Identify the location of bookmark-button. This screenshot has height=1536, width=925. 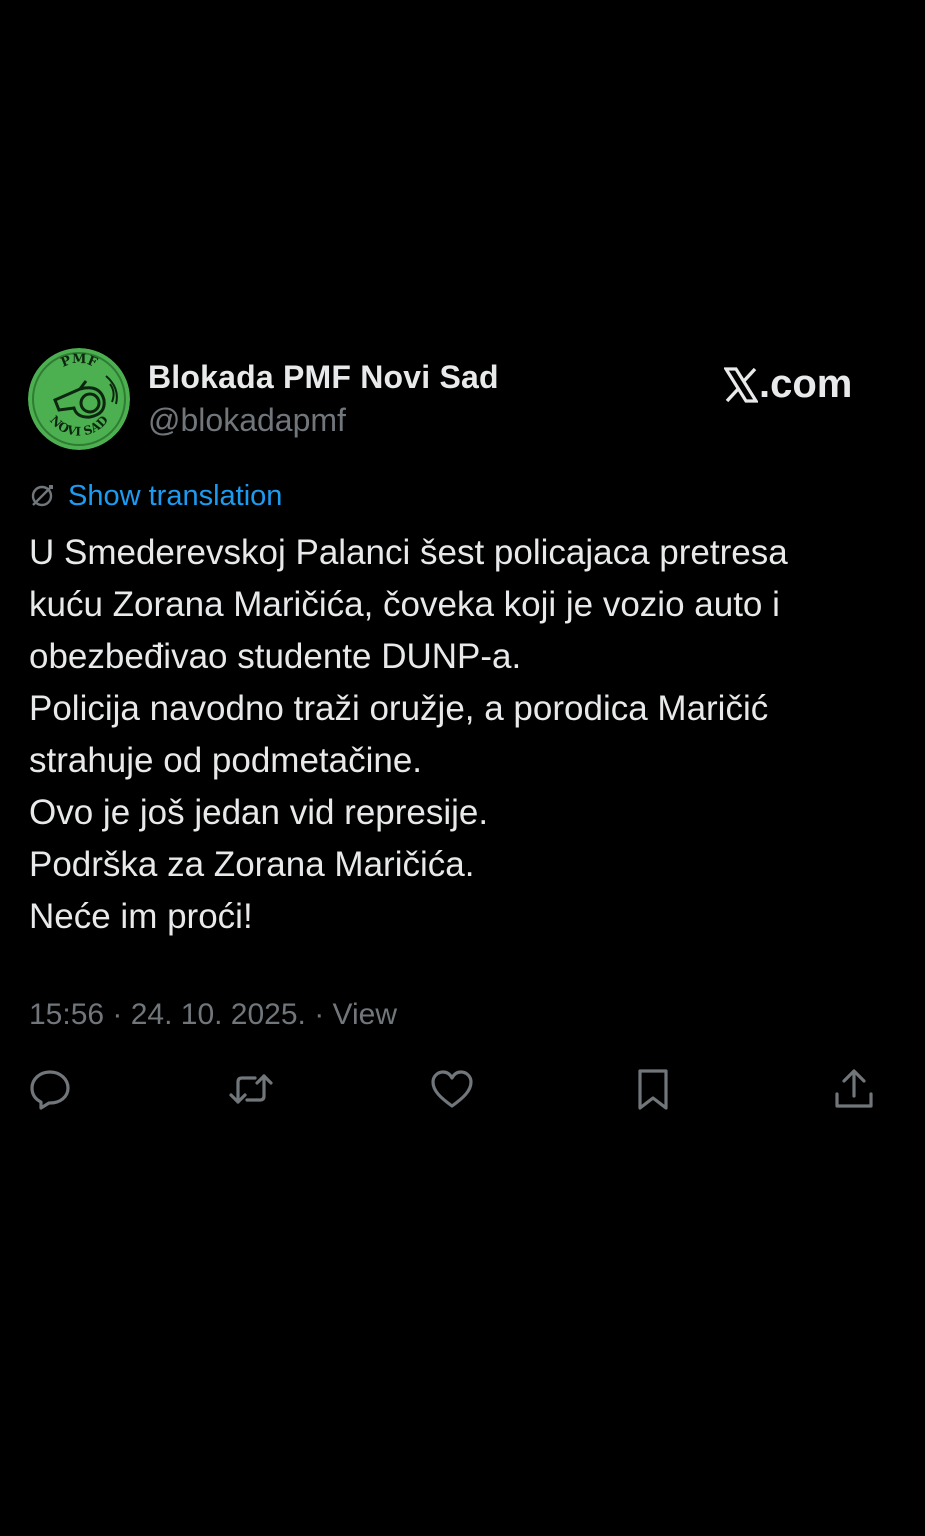
(653, 1089).